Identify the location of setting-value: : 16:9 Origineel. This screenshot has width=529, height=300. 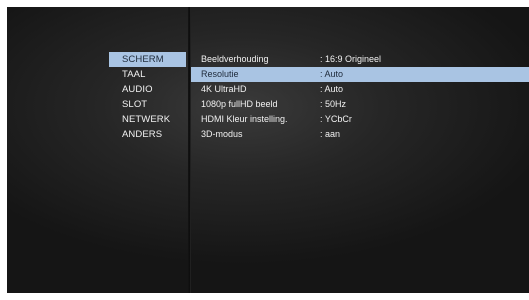
(351, 59).